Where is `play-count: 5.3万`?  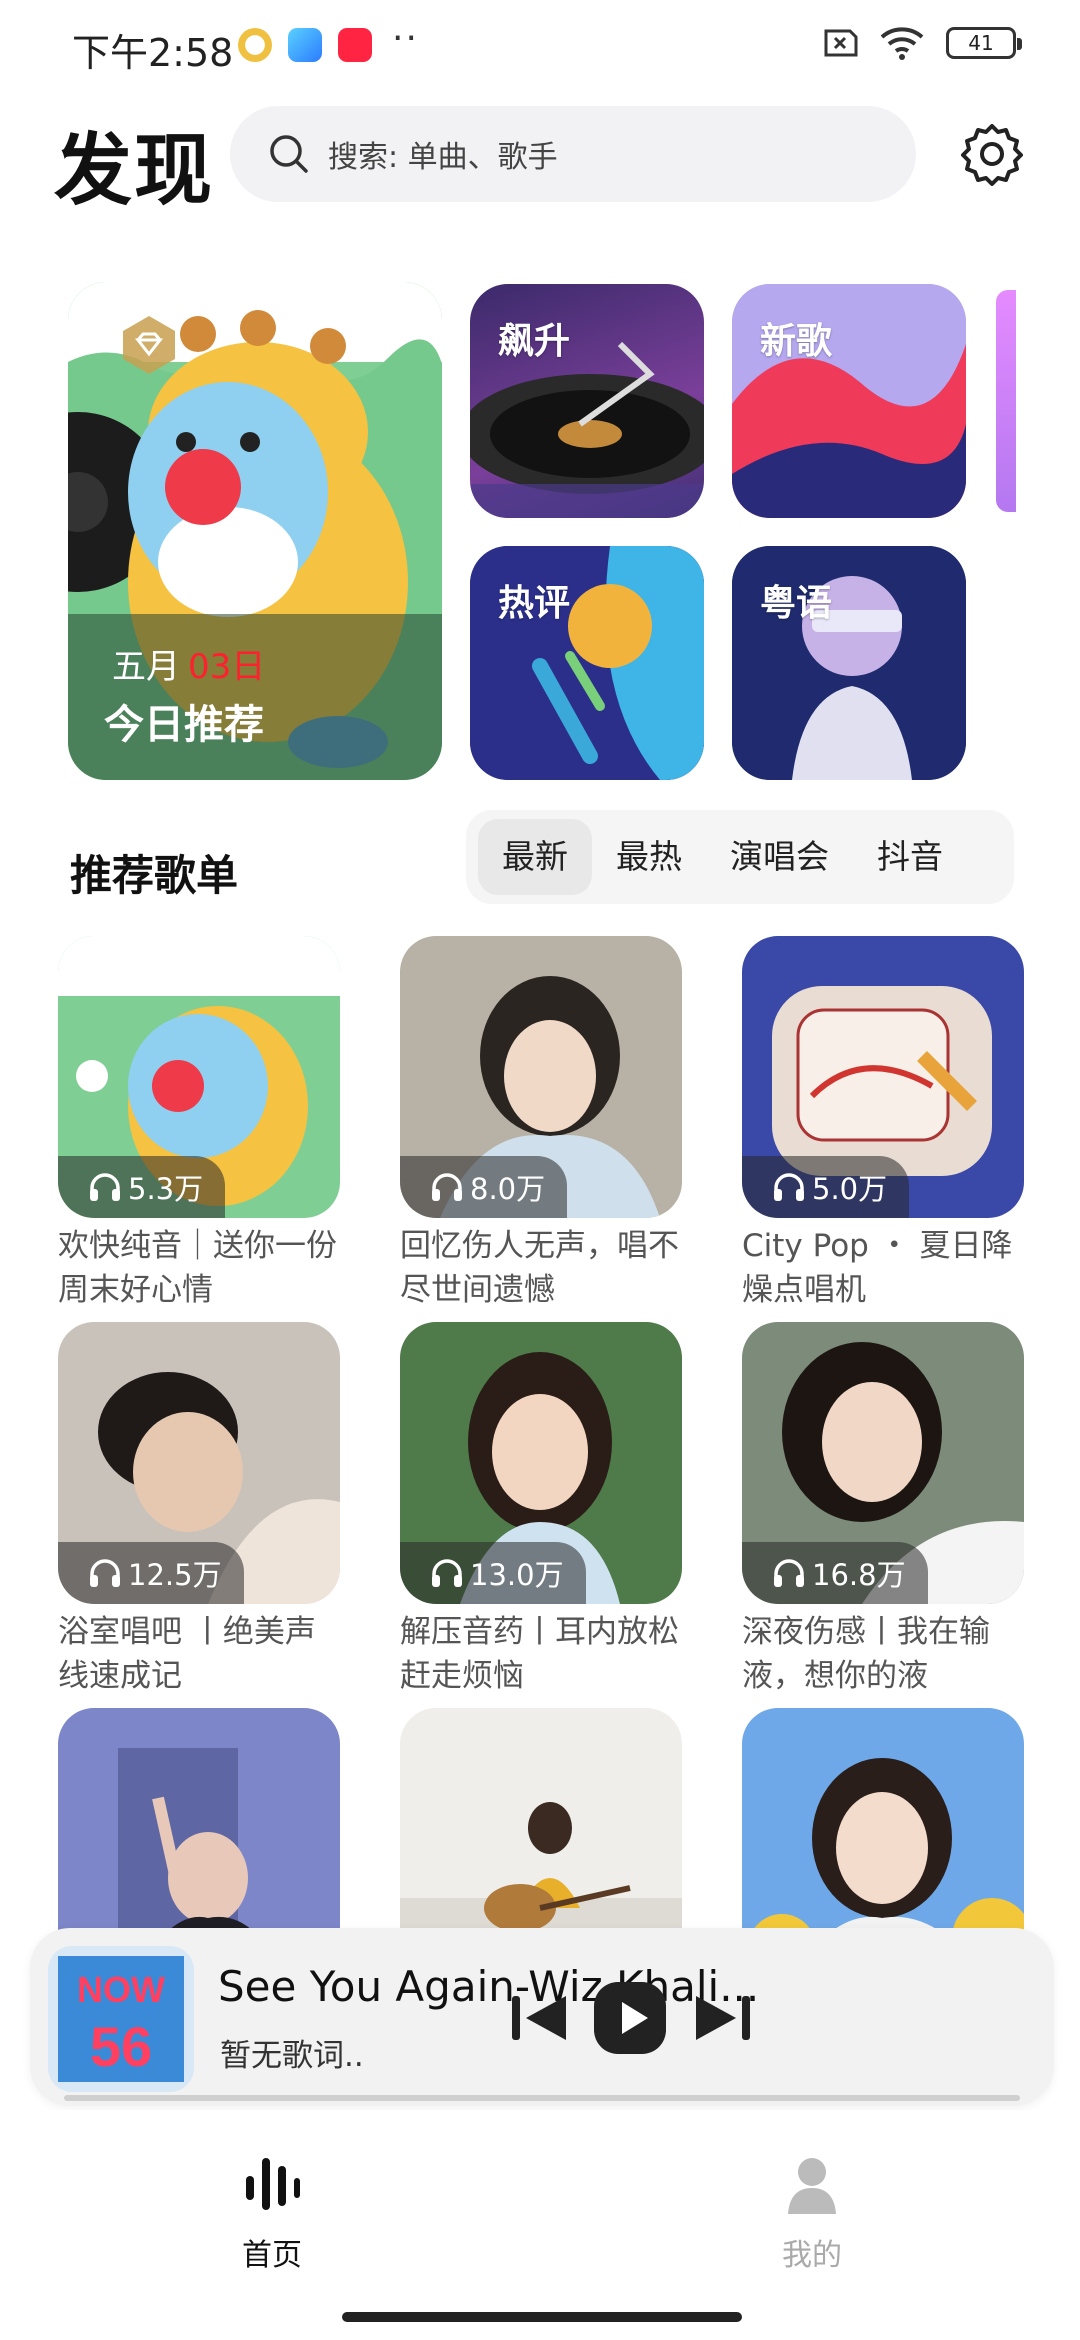 play-count: 5.3万 is located at coordinates (142, 1187).